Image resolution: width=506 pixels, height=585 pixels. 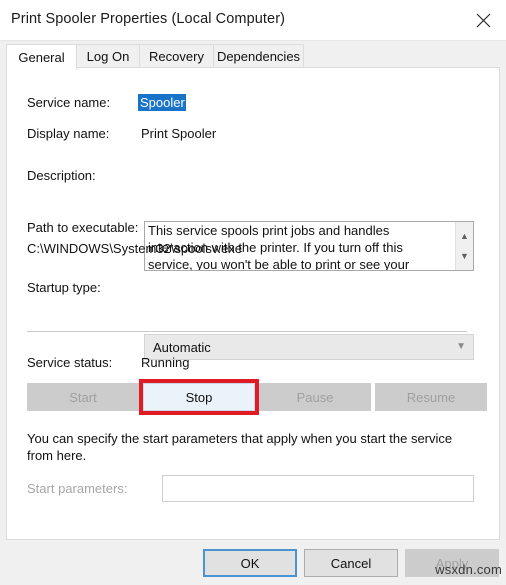 I want to click on start-parameters-label: Start parameters:, so click(x=77, y=488).